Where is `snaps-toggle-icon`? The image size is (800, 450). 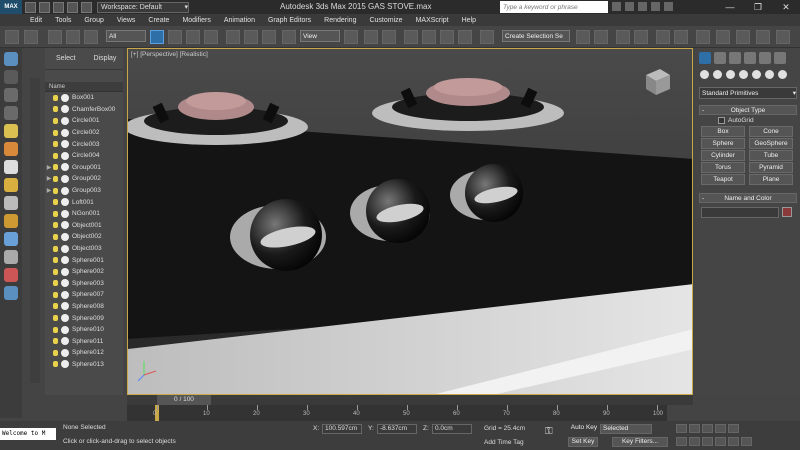
snaps-toggle-icon is located at coordinates (411, 37).